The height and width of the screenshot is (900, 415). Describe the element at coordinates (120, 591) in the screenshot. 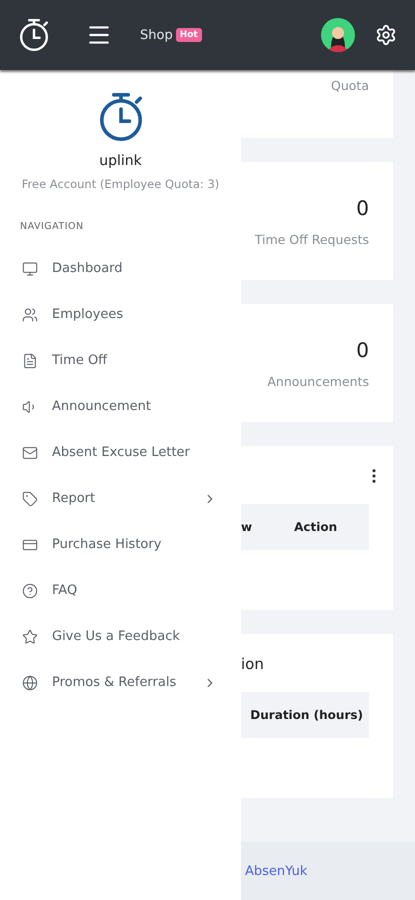

I see `nav-item: FAQ` at that location.